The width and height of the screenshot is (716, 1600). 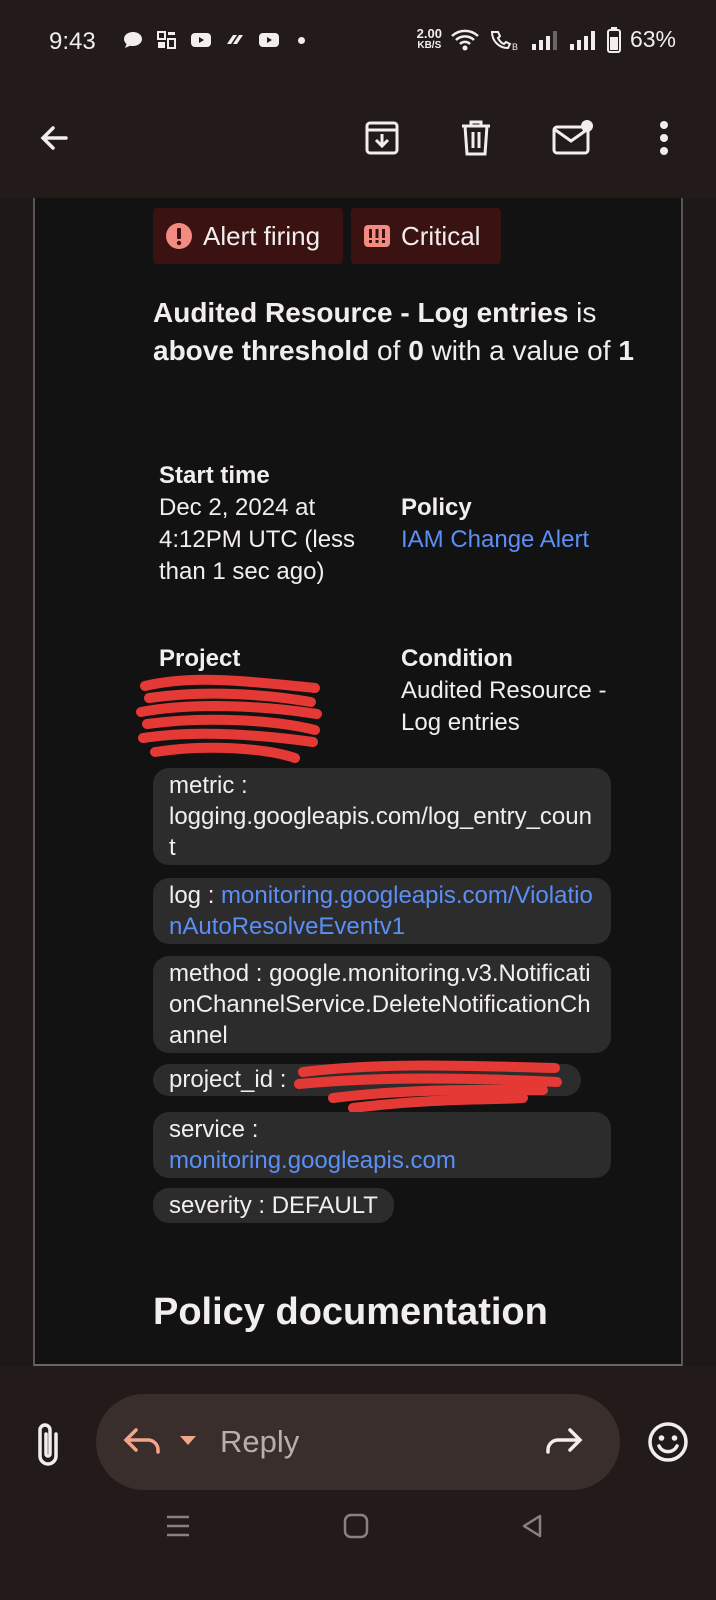 What do you see at coordinates (228, 1079) in the screenshot?
I see `project-id-key: project_id :` at bounding box center [228, 1079].